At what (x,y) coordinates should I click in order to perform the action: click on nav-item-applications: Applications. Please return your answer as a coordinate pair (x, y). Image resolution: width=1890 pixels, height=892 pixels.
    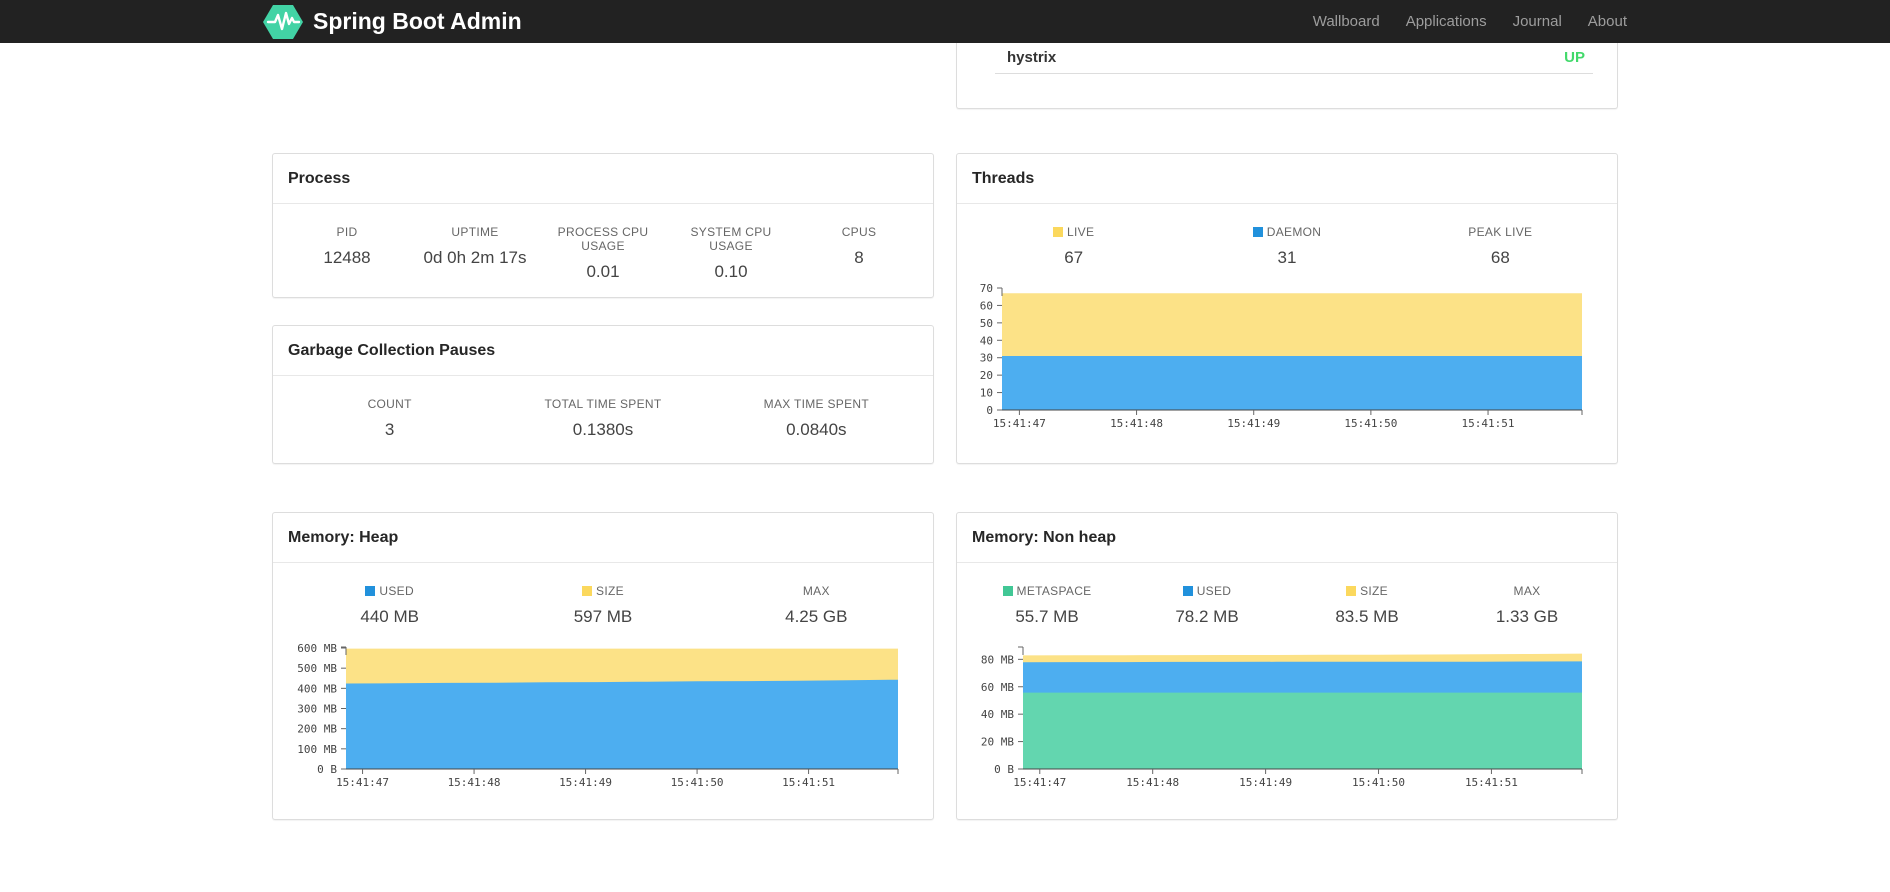
    Looking at the image, I should click on (1446, 21).